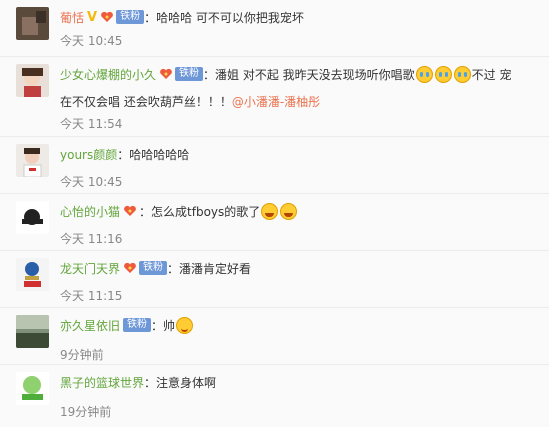  I want to click on username-link: 亦久星依旧, so click(90, 325).